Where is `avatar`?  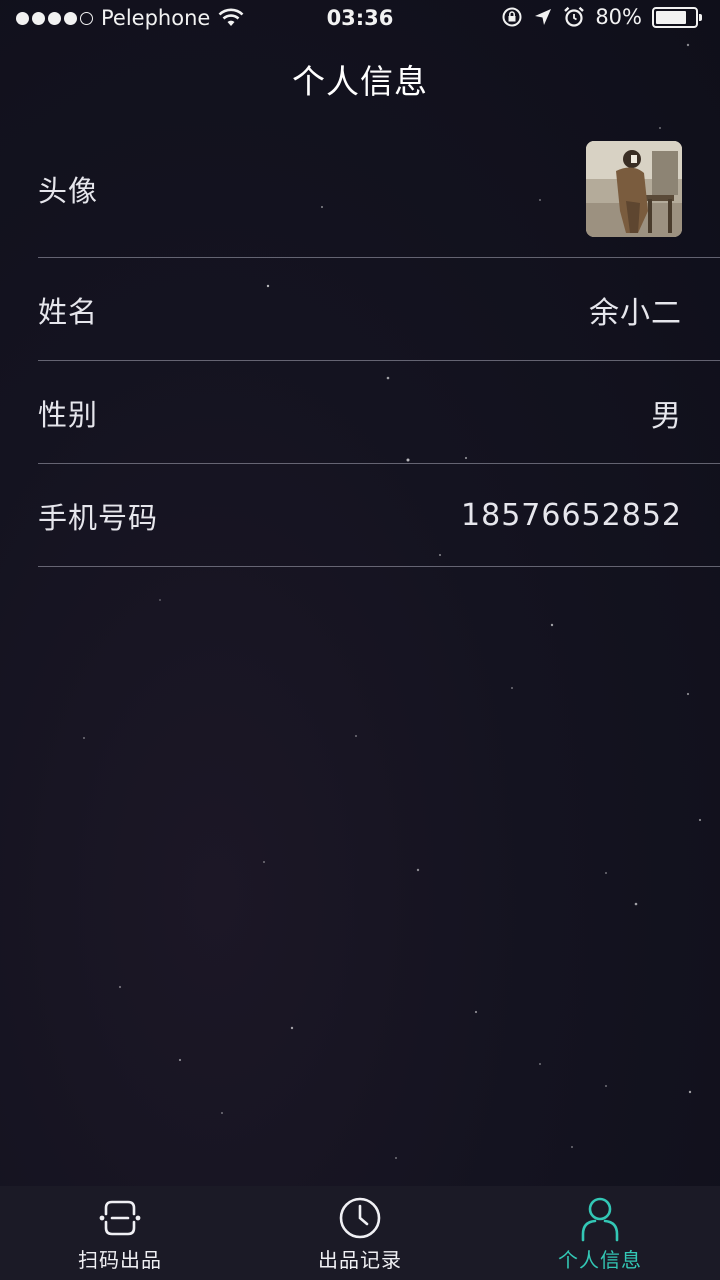
avatar is located at coordinates (634, 189).